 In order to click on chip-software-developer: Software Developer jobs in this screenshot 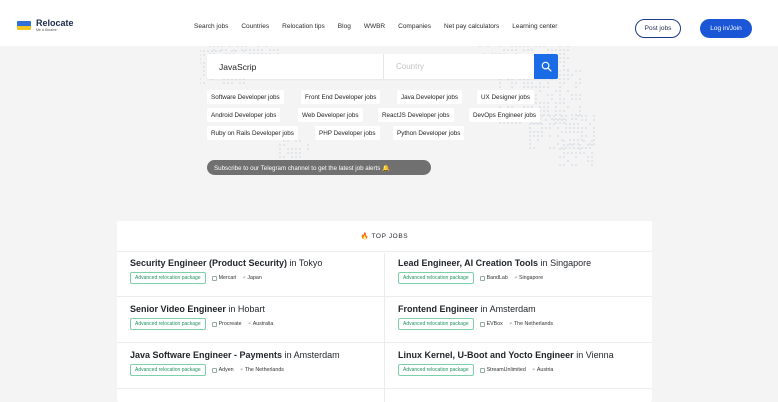, I will do `click(245, 97)`.